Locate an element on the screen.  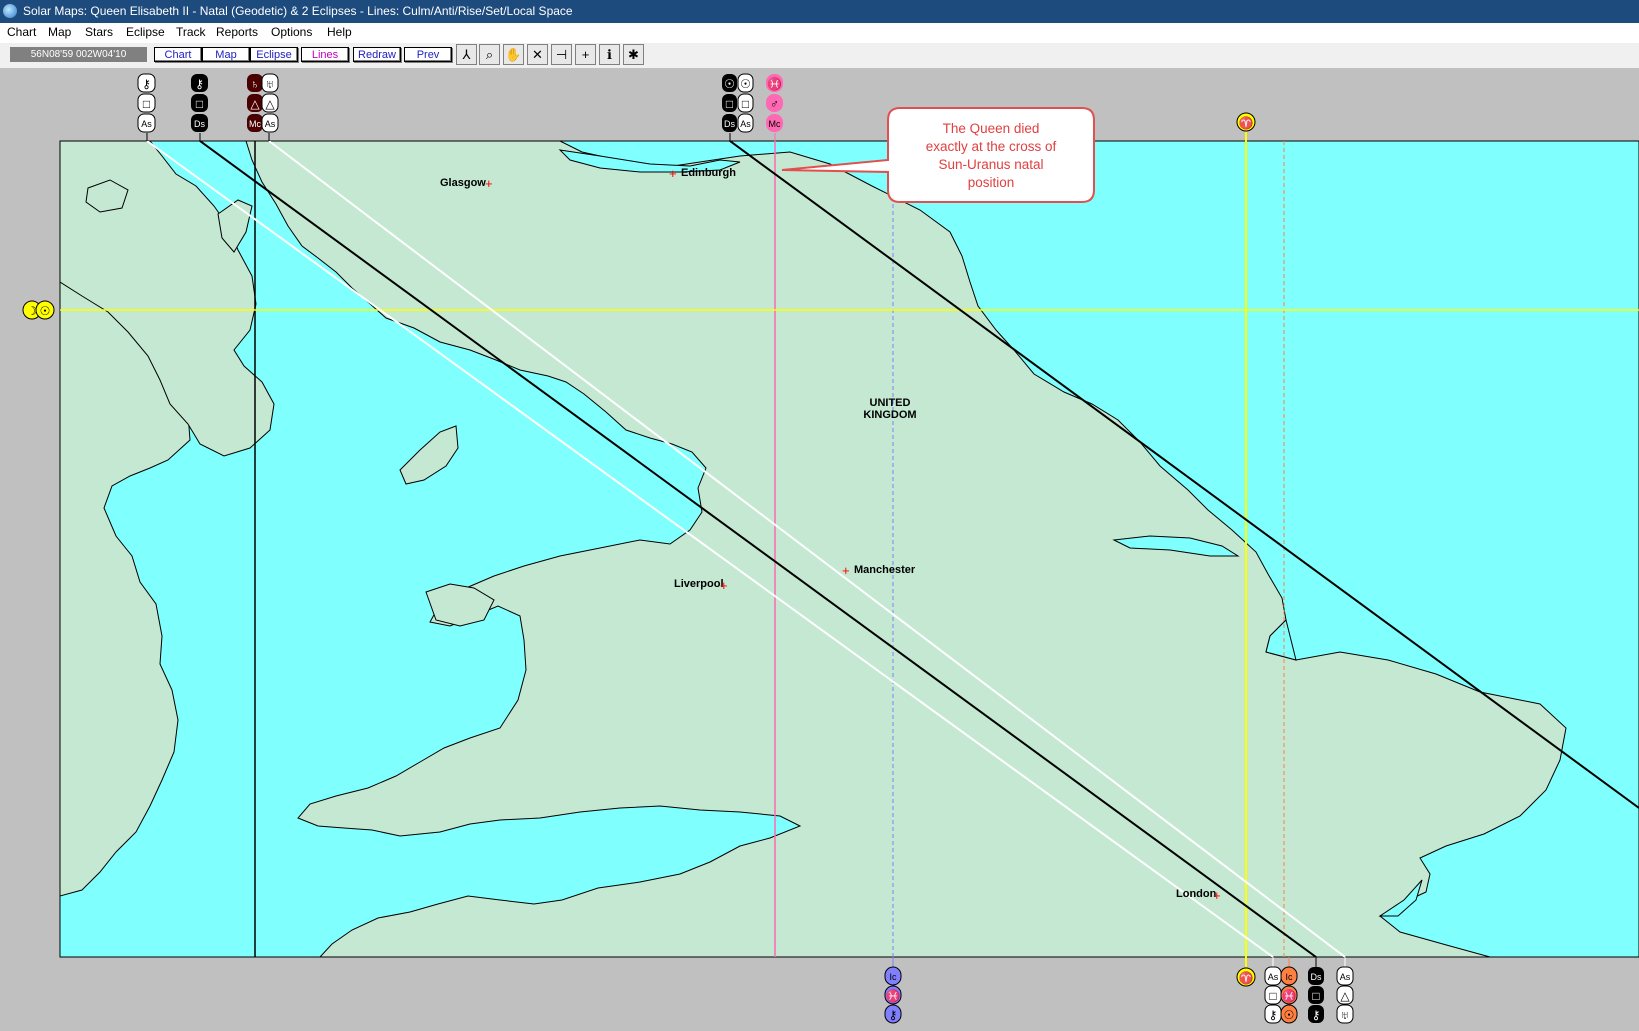
svg-text: London is located at coordinates (1196, 894).